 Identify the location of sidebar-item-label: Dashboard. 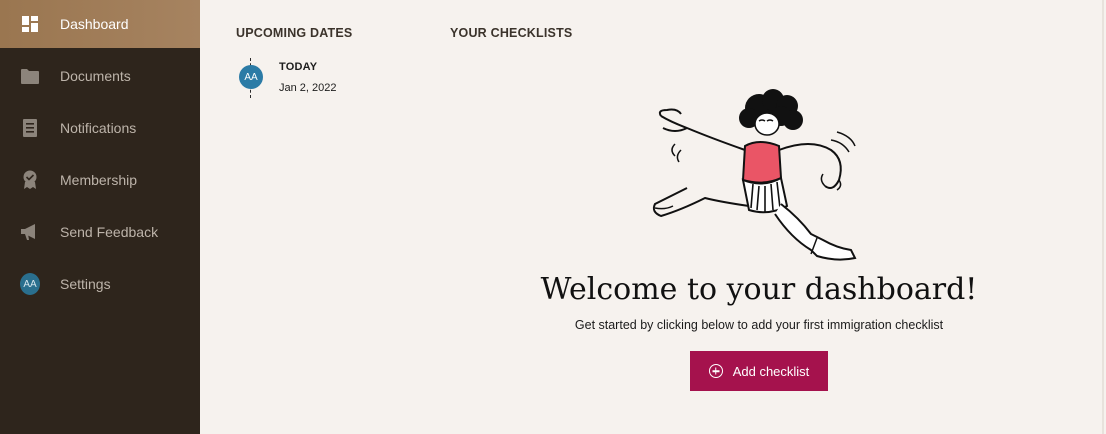
(94, 24).